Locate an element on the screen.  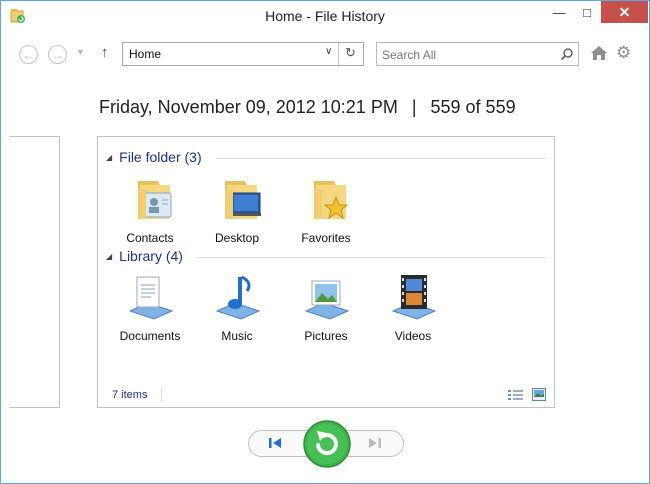
minimize-button: — is located at coordinates (559, 12).